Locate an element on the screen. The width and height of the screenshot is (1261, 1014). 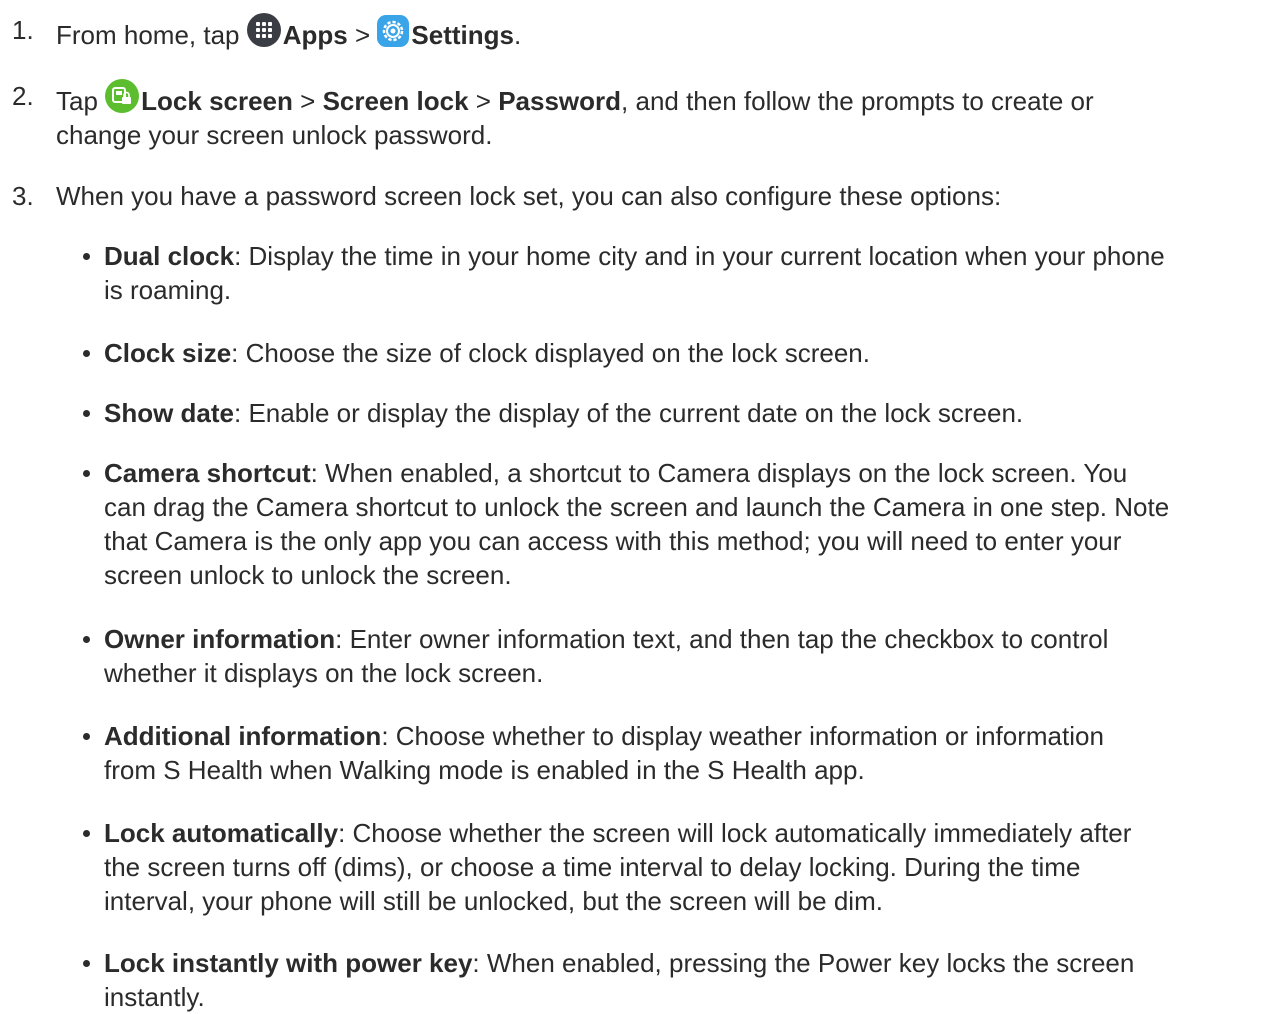
period: . is located at coordinates (517, 35).